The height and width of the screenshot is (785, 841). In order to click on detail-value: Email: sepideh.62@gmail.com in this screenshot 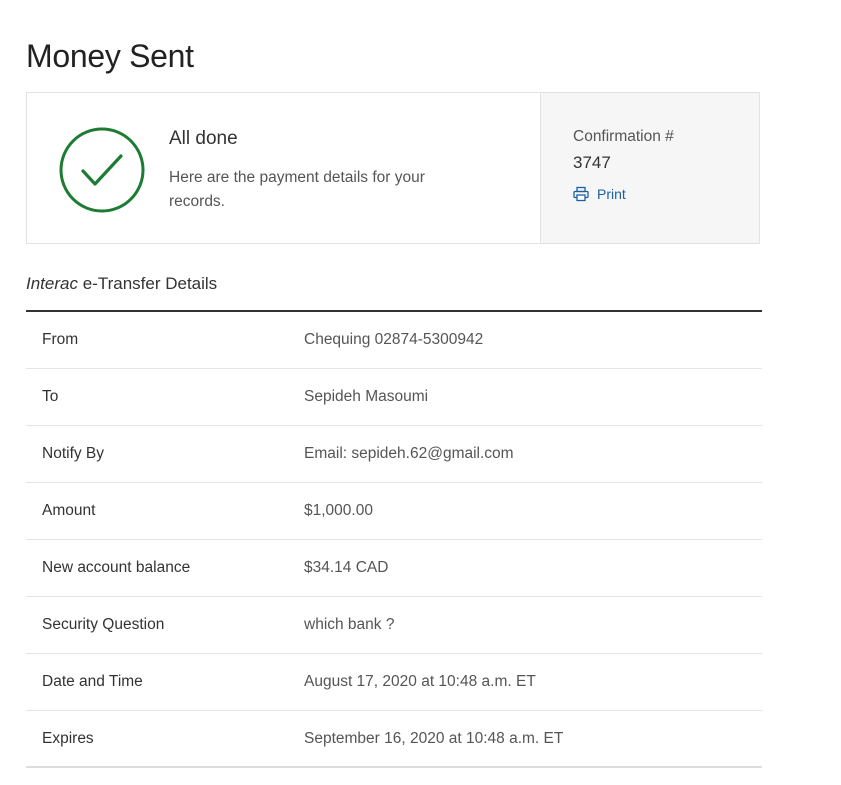, I will do `click(409, 453)`.